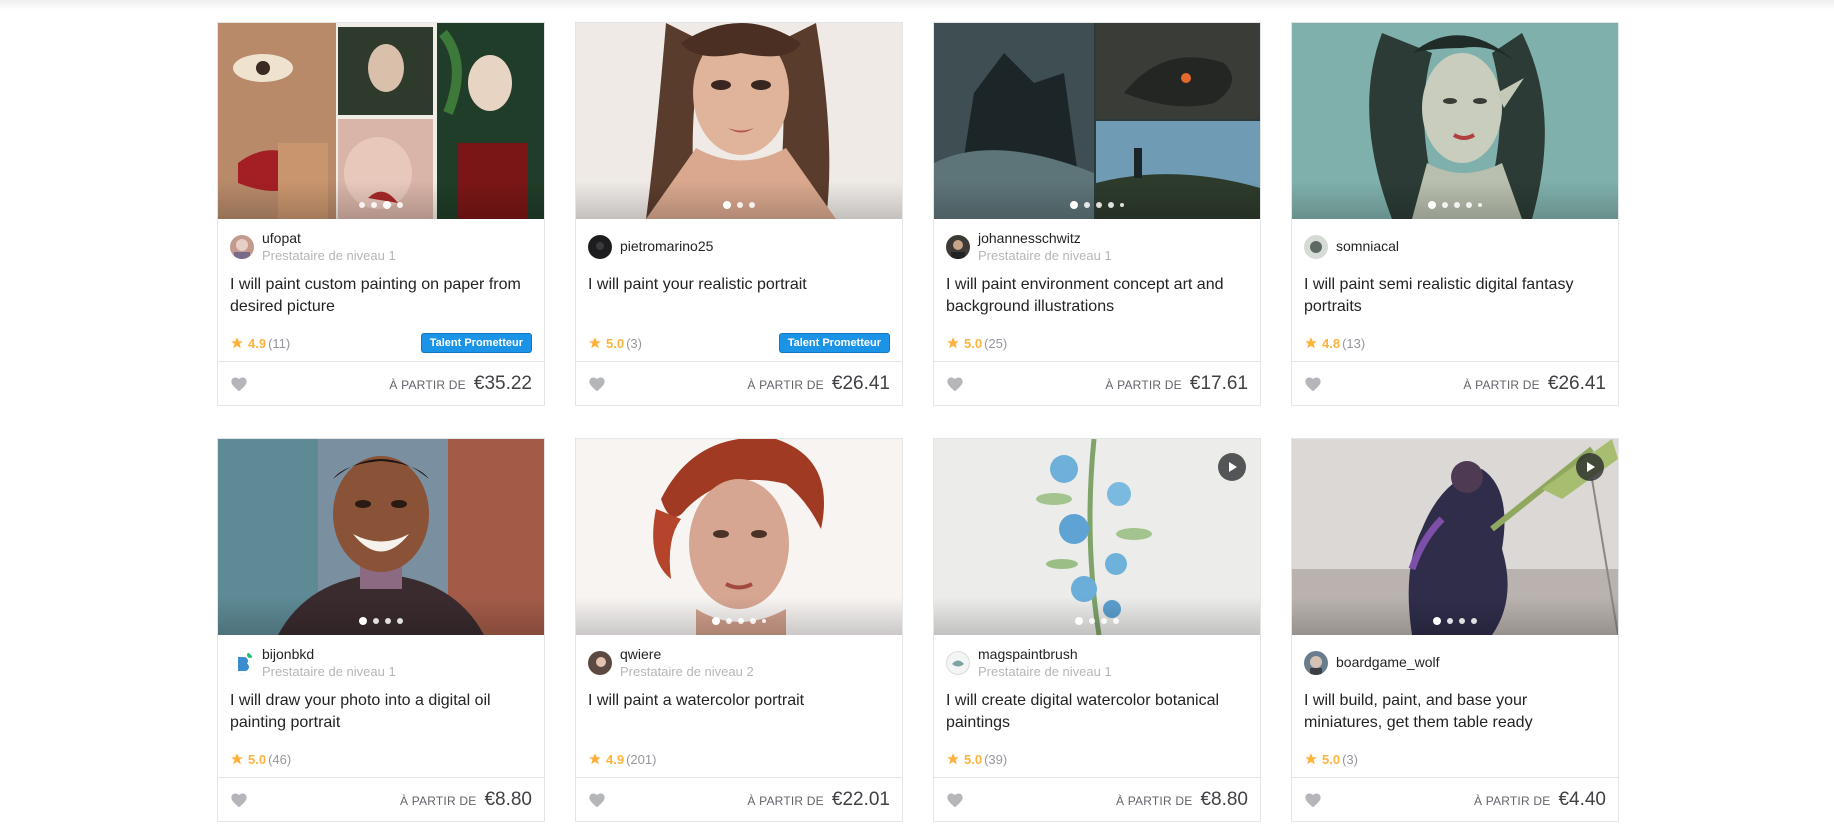 Image resolution: width=1834 pixels, height=829 pixels. What do you see at coordinates (1045, 238) in the screenshot?
I see `seller-name: johannesschwitz` at bounding box center [1045, 238].